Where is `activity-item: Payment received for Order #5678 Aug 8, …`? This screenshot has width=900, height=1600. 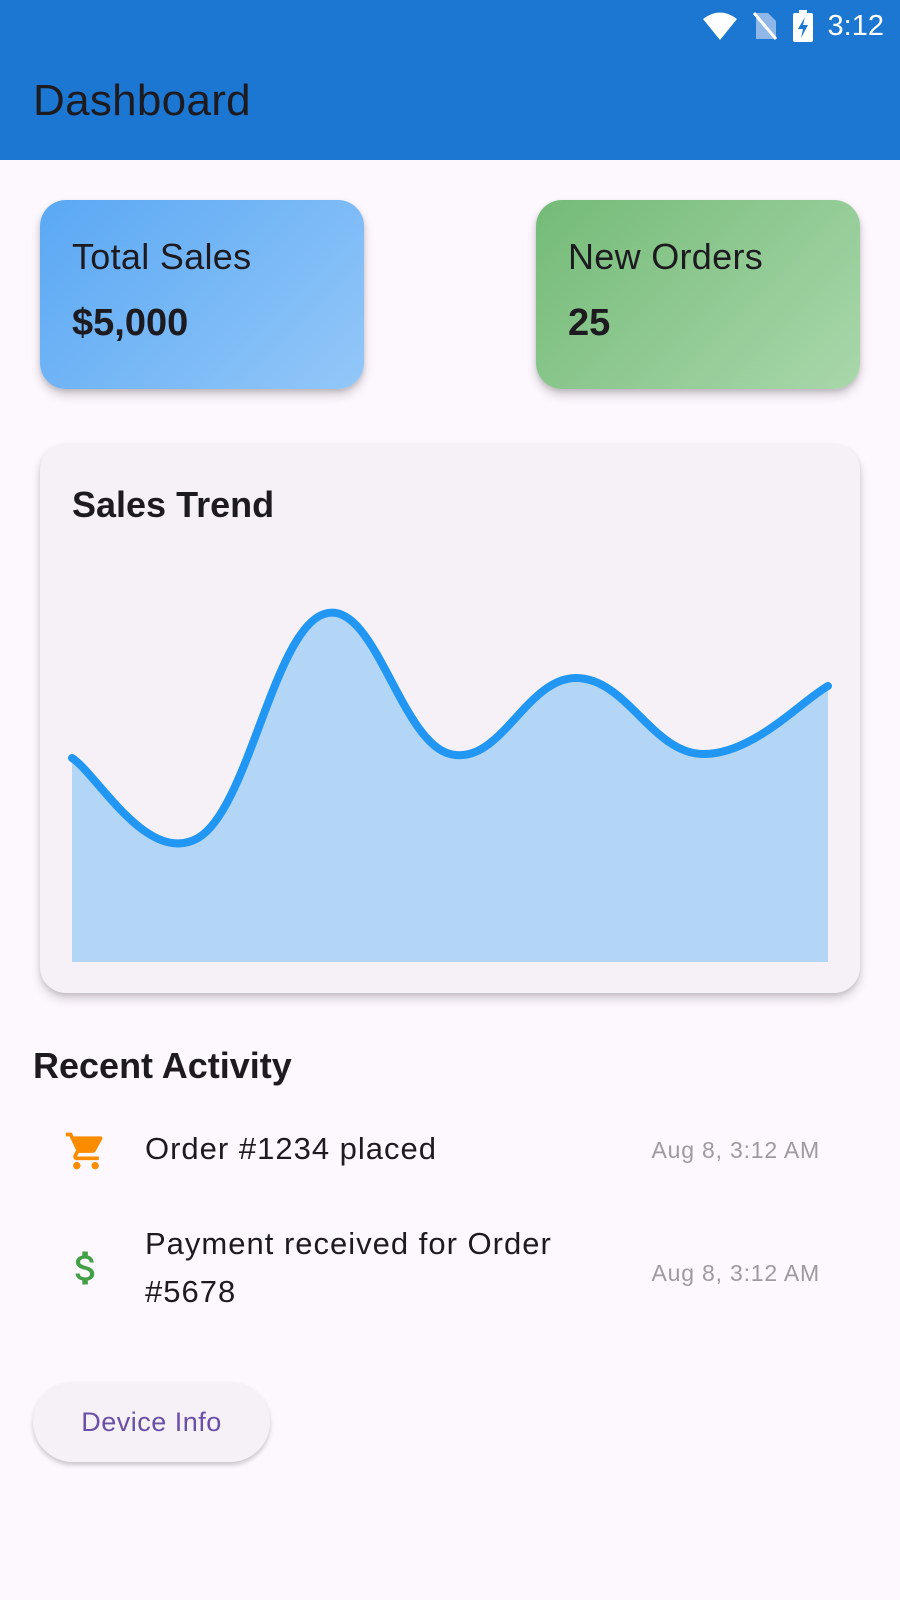 activity-item: Payment received for Order #5678 Aug 8, … is located at coordinates (450, 1268).